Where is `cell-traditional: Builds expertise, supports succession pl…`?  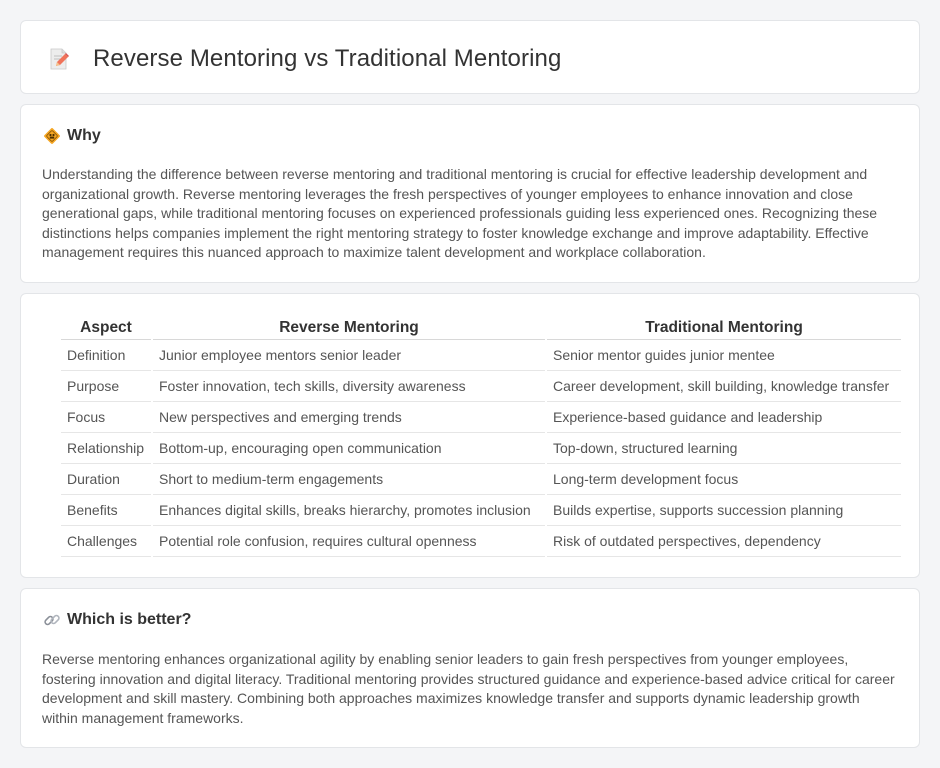
cell-traditional: Builds expertise, supports succession pl… is located at coordinates (724, 510).